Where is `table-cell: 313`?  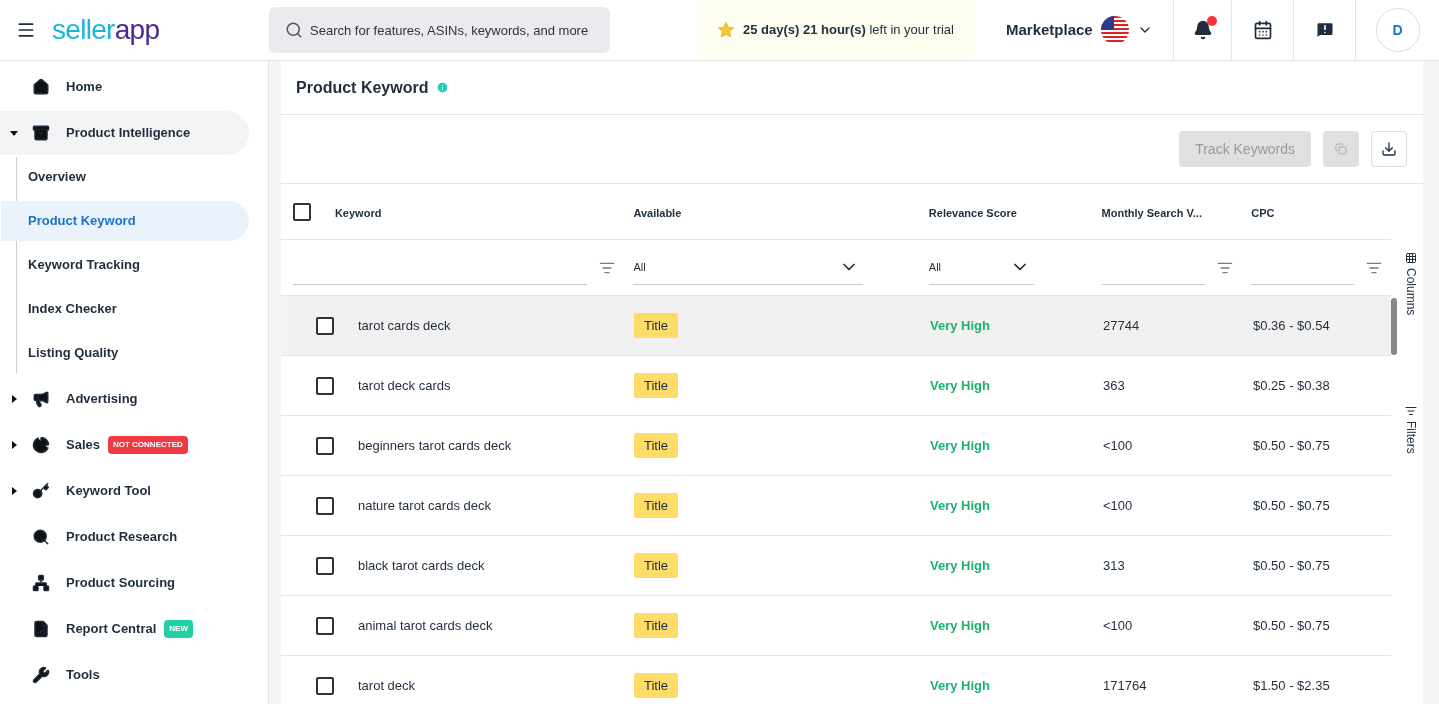 table-cell: 313 is located at coordinates (1114, 565).